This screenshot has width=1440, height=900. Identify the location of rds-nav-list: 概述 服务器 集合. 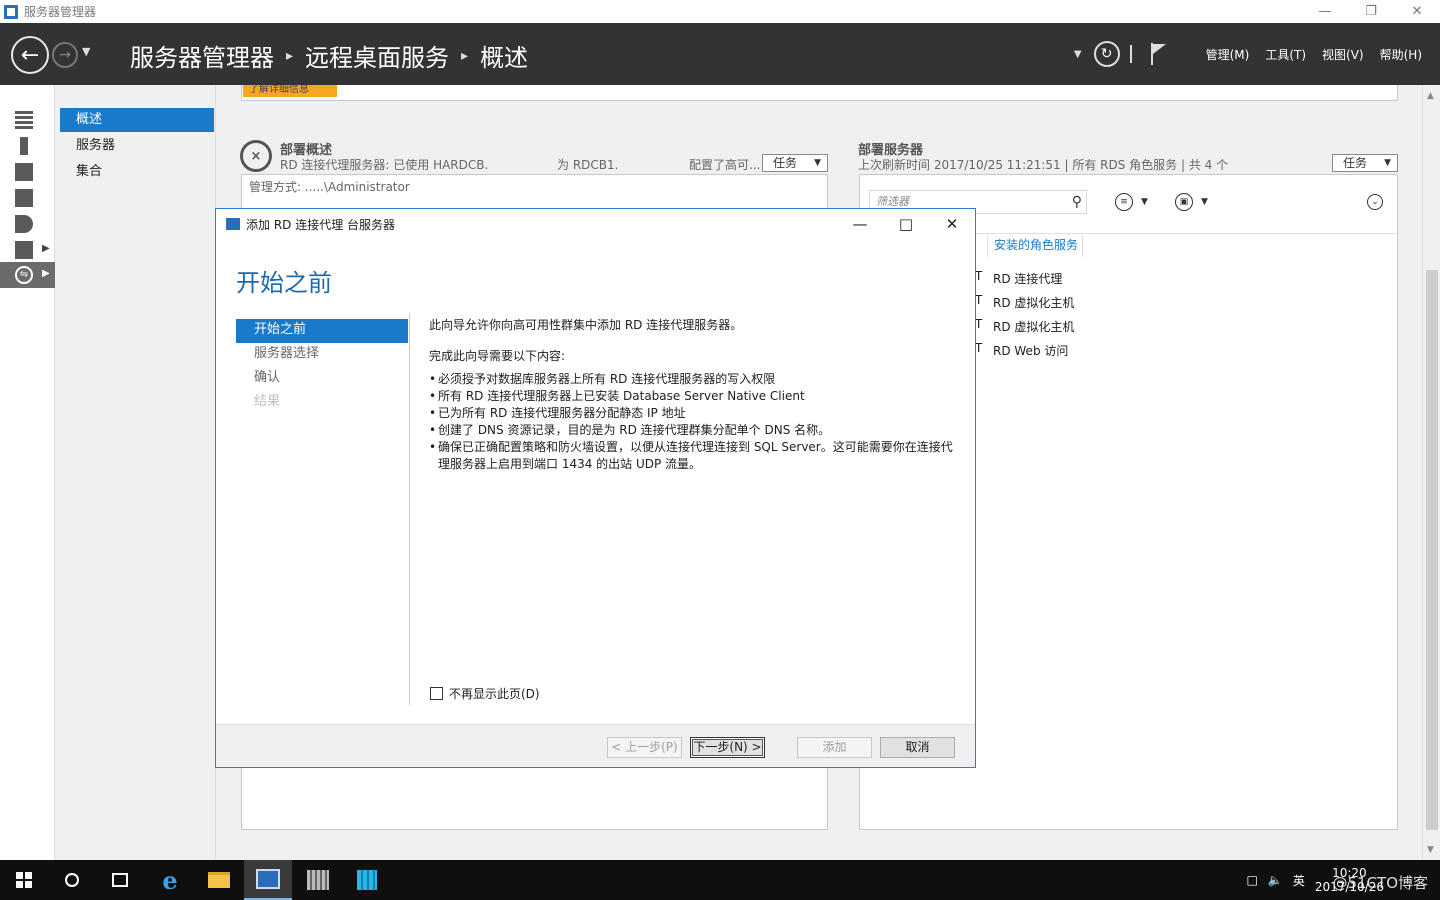
(136, 472).